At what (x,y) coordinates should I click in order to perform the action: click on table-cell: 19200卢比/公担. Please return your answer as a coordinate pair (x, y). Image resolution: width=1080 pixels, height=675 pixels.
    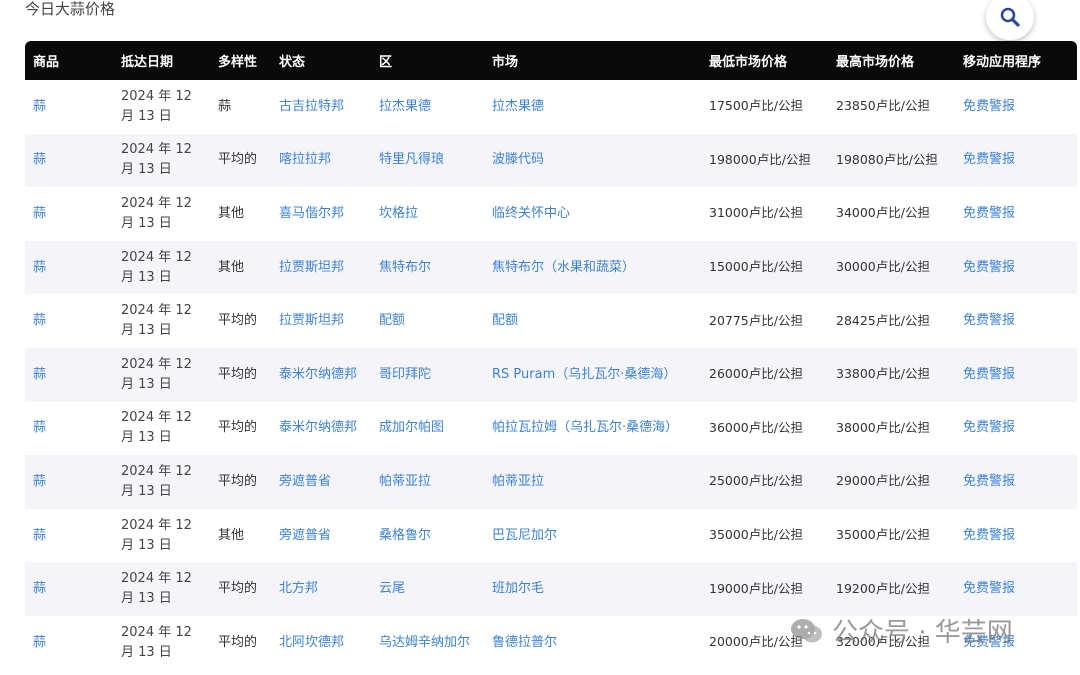
    Looking at the image, I should click on (891, 589).